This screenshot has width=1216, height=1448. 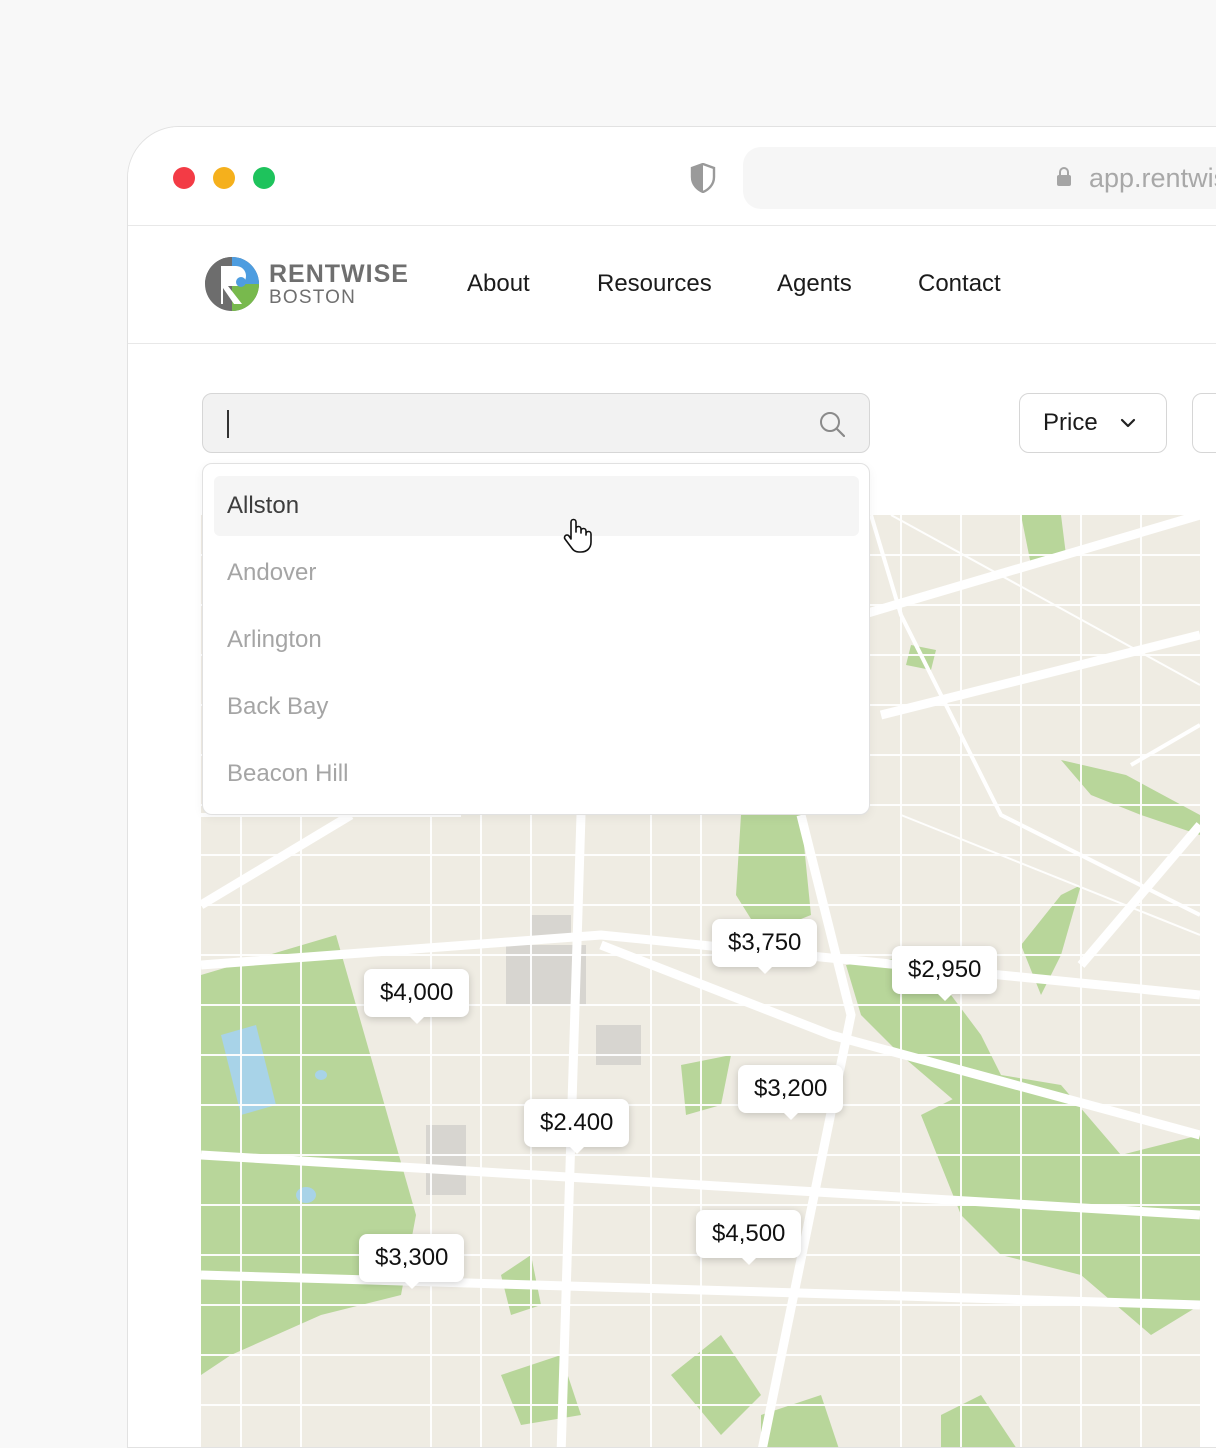 I want to click on suggestion-label: Back Bay, so click(x=278, y=706).